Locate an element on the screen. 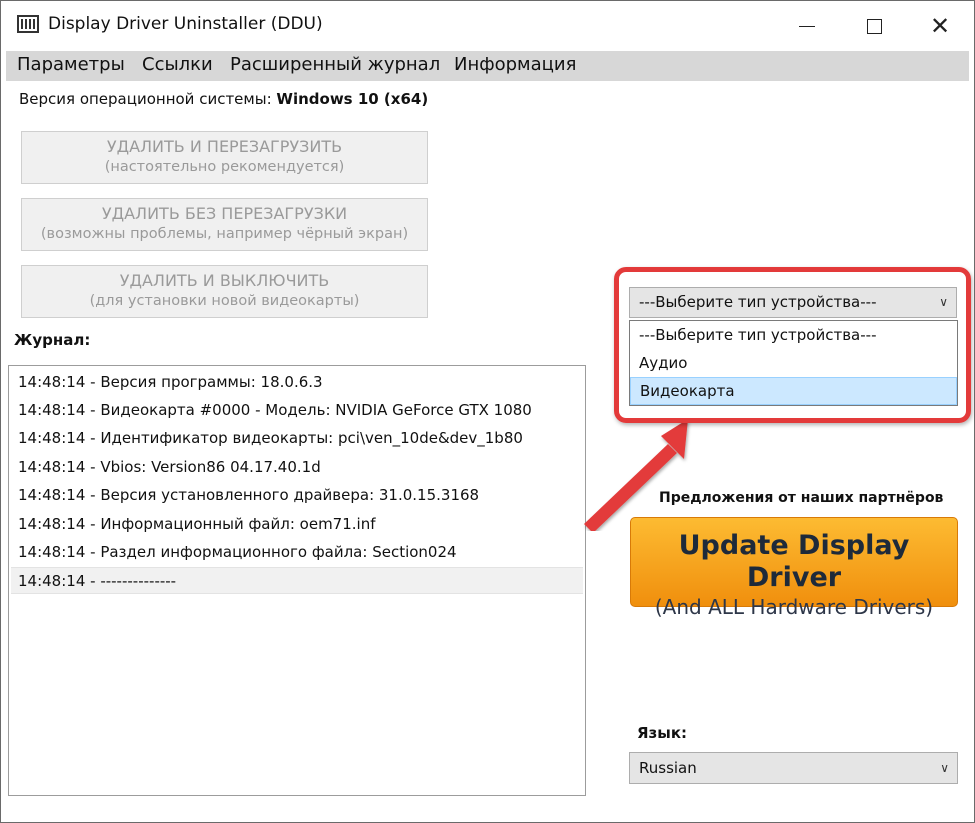  close-button: ✕ is located at coordinates (940, 26).